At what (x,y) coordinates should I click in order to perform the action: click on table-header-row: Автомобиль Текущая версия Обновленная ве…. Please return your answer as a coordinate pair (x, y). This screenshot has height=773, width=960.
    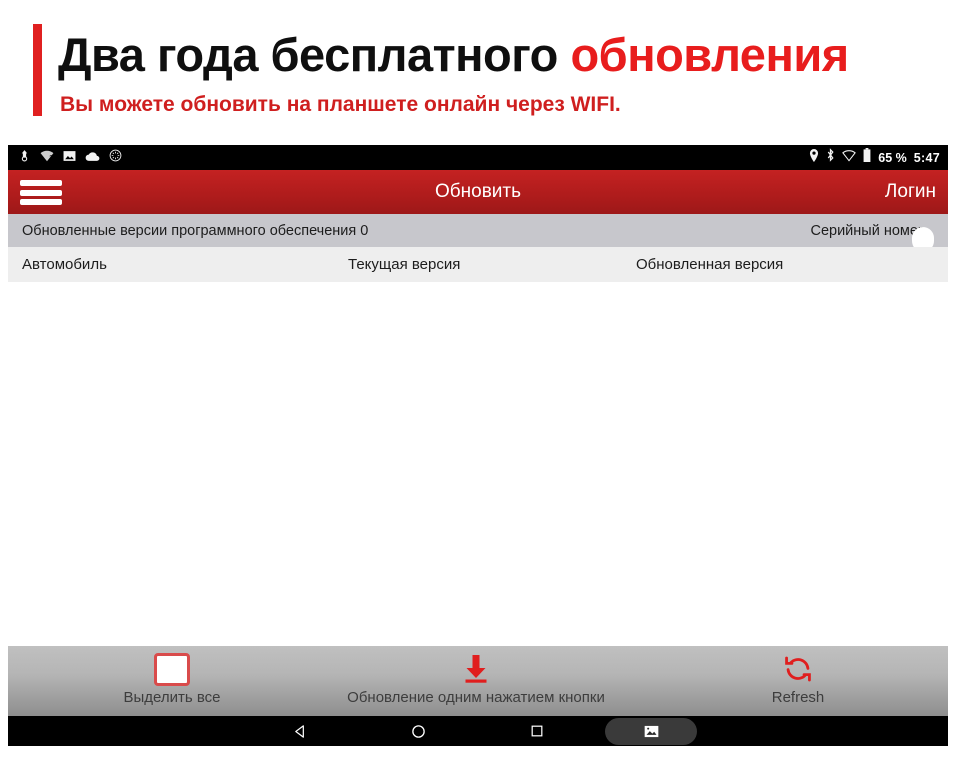
    Looking at the image, I should click on (478, 264).